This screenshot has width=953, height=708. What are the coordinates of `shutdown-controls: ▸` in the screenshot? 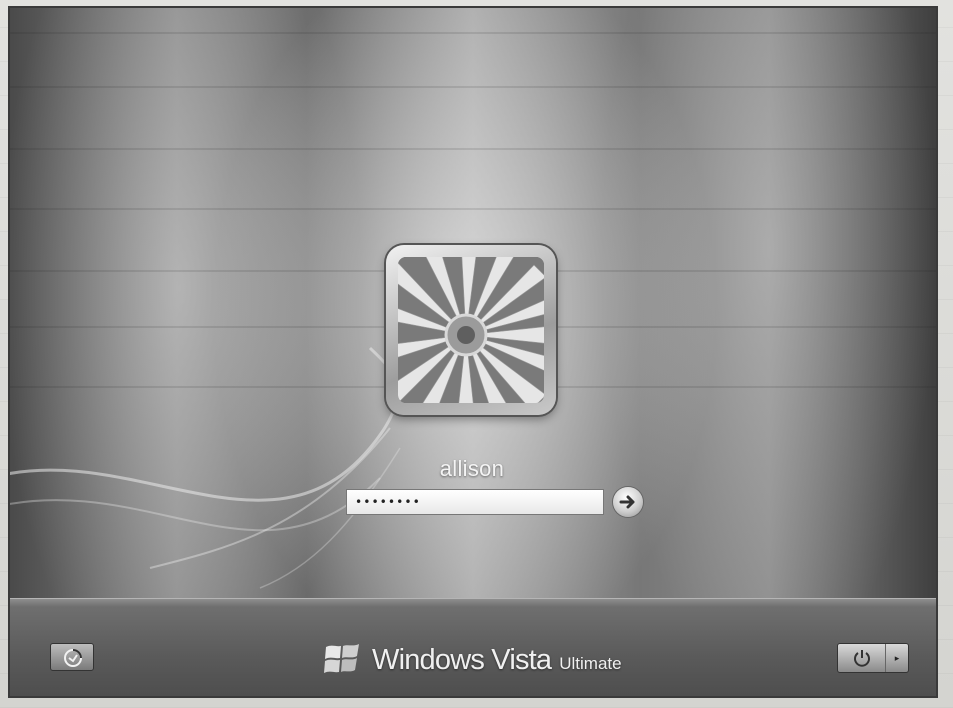 It's located at (873, 658).